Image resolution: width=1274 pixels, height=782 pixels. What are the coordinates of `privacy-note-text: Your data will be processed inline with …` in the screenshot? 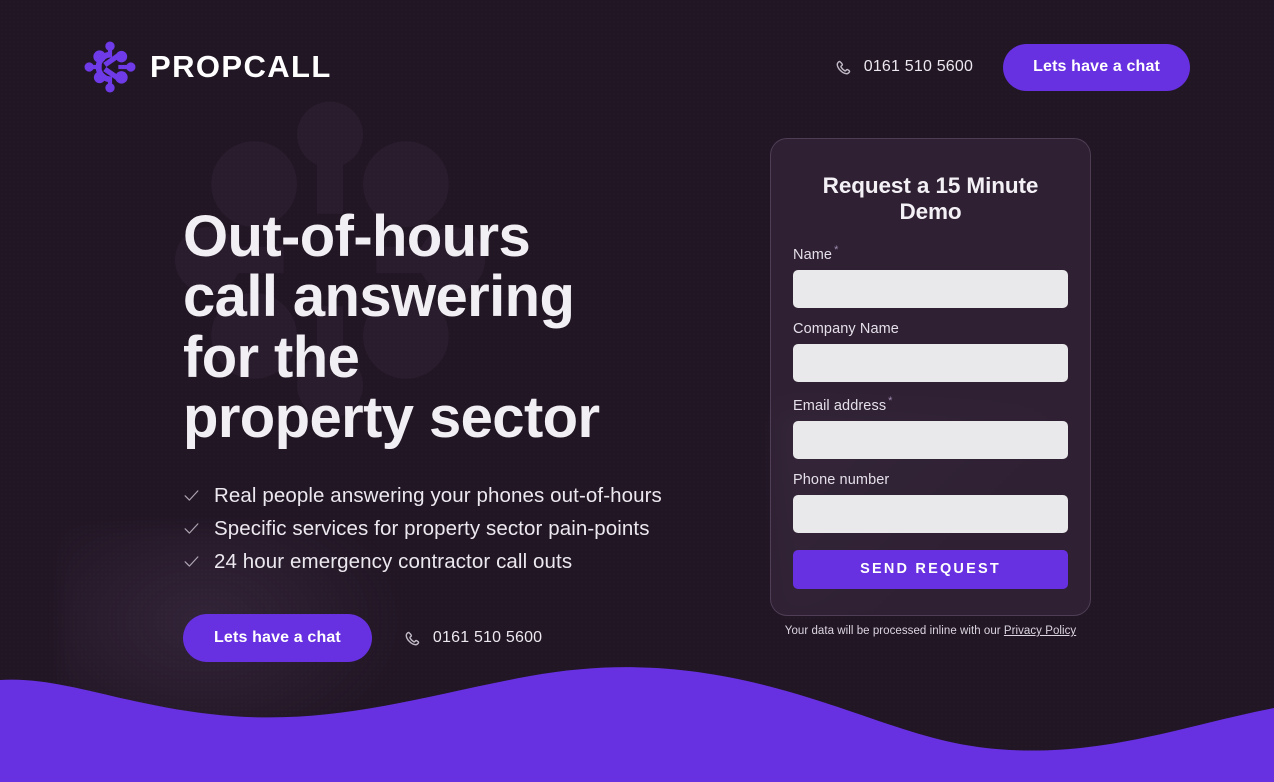 It's located at (894, 631).